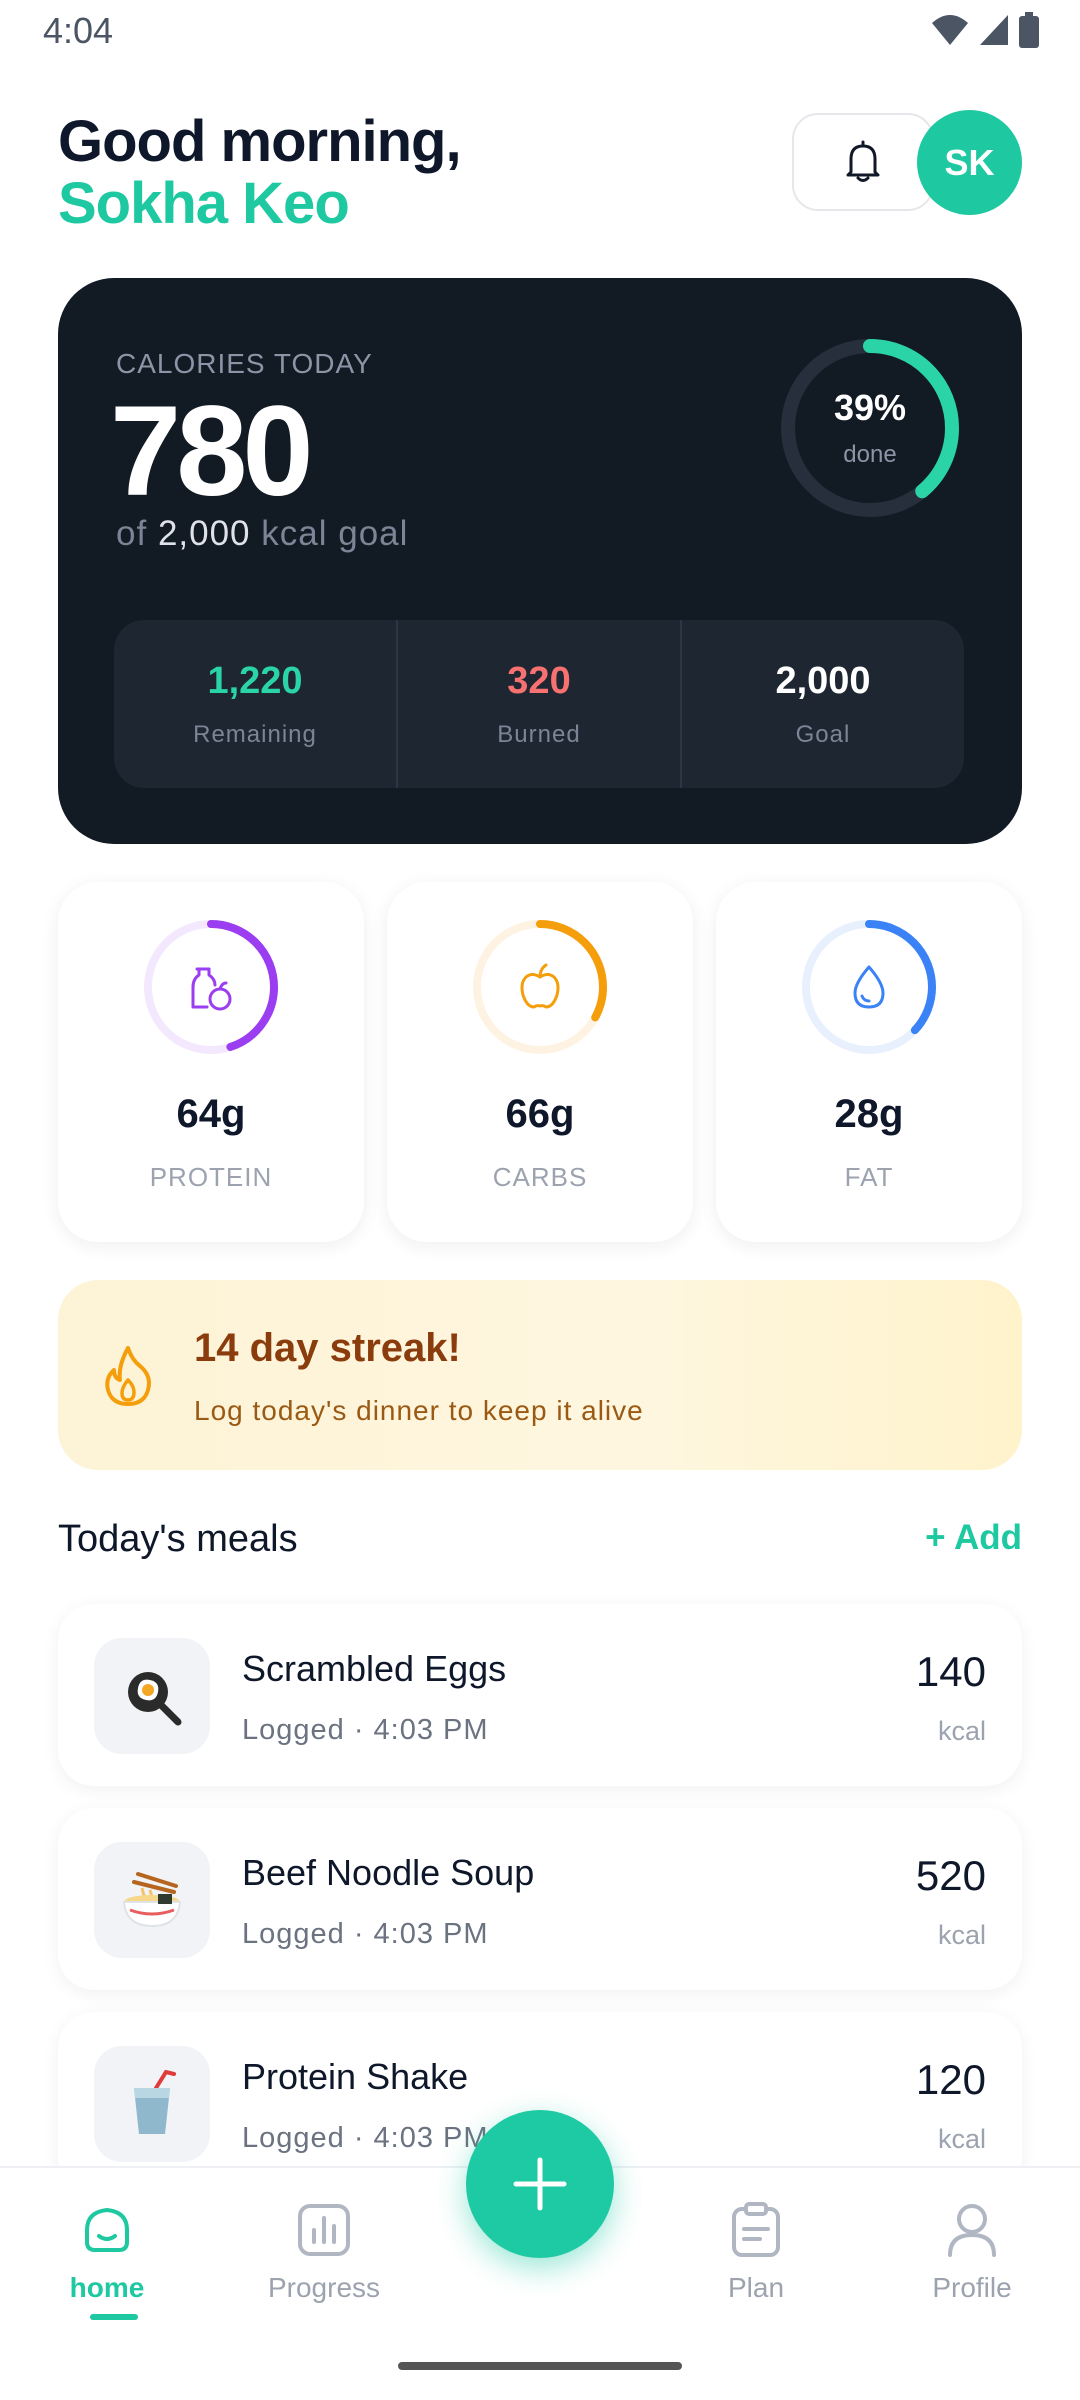 This screenshot has height=2400, width=1080. I want to click on stat-label: Burned, so click(539, 734).